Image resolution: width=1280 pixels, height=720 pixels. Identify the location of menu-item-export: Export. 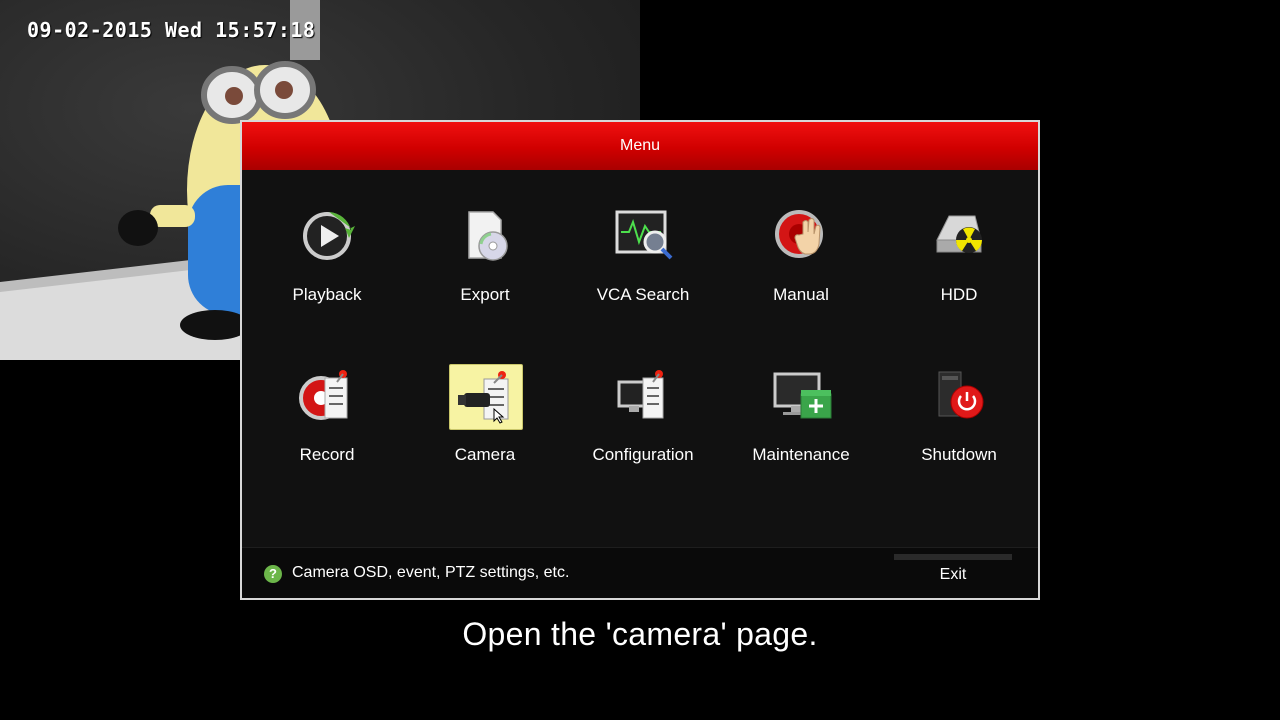
(485, 237).